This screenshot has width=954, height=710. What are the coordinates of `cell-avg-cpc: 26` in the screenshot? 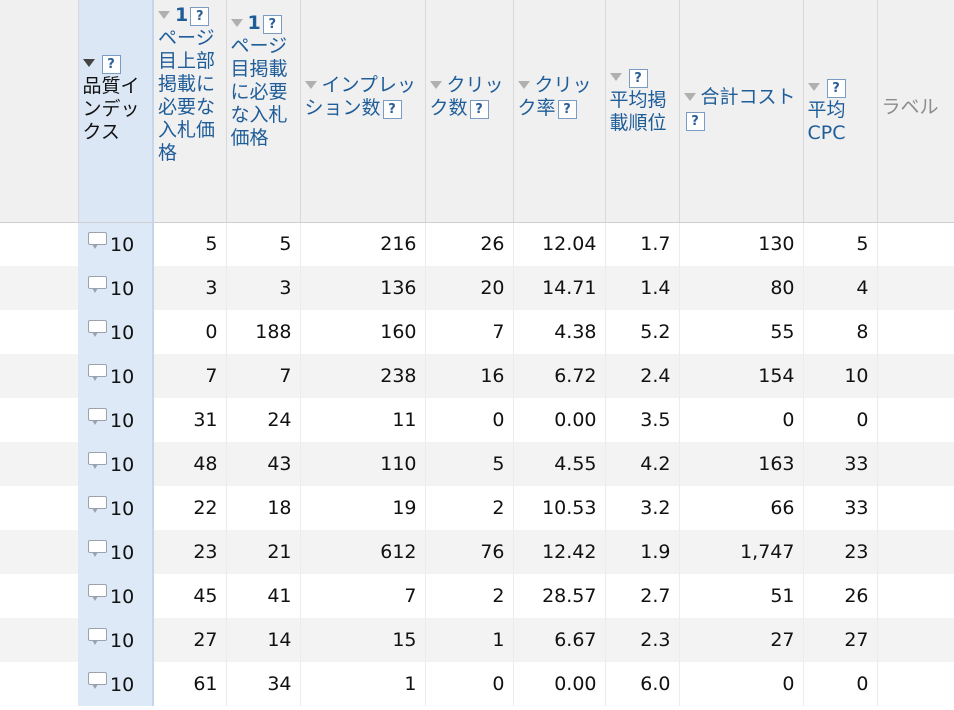 It's located at (840, 596).